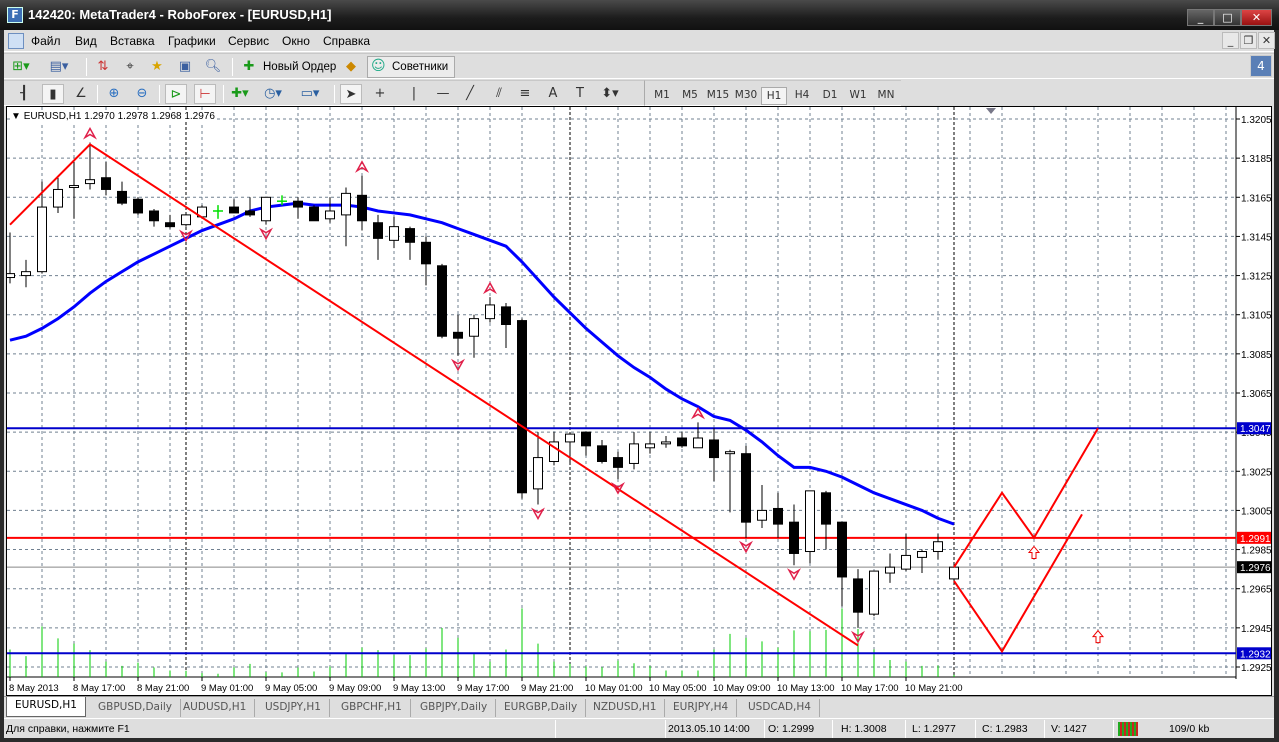 The height and width of the screenshot is (742, 1279). Describe the element at coordinates (470, 94) in the screenshot. I see `trendline-button: ╱` at that location.